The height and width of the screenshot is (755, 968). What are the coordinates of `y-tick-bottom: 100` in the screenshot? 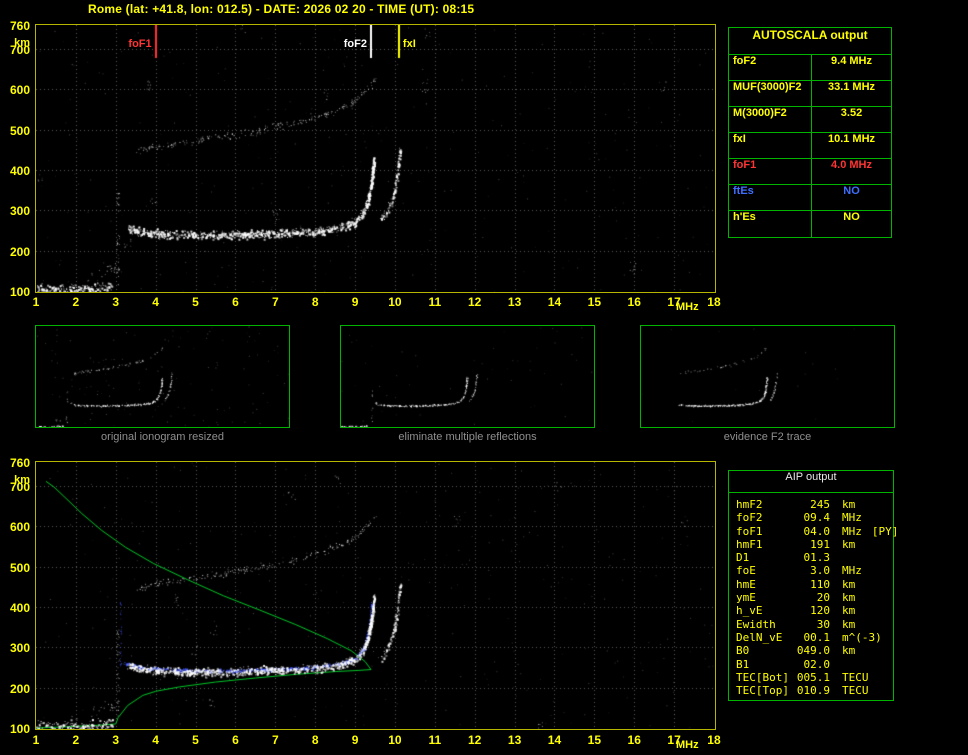 It's located at (19, 728).